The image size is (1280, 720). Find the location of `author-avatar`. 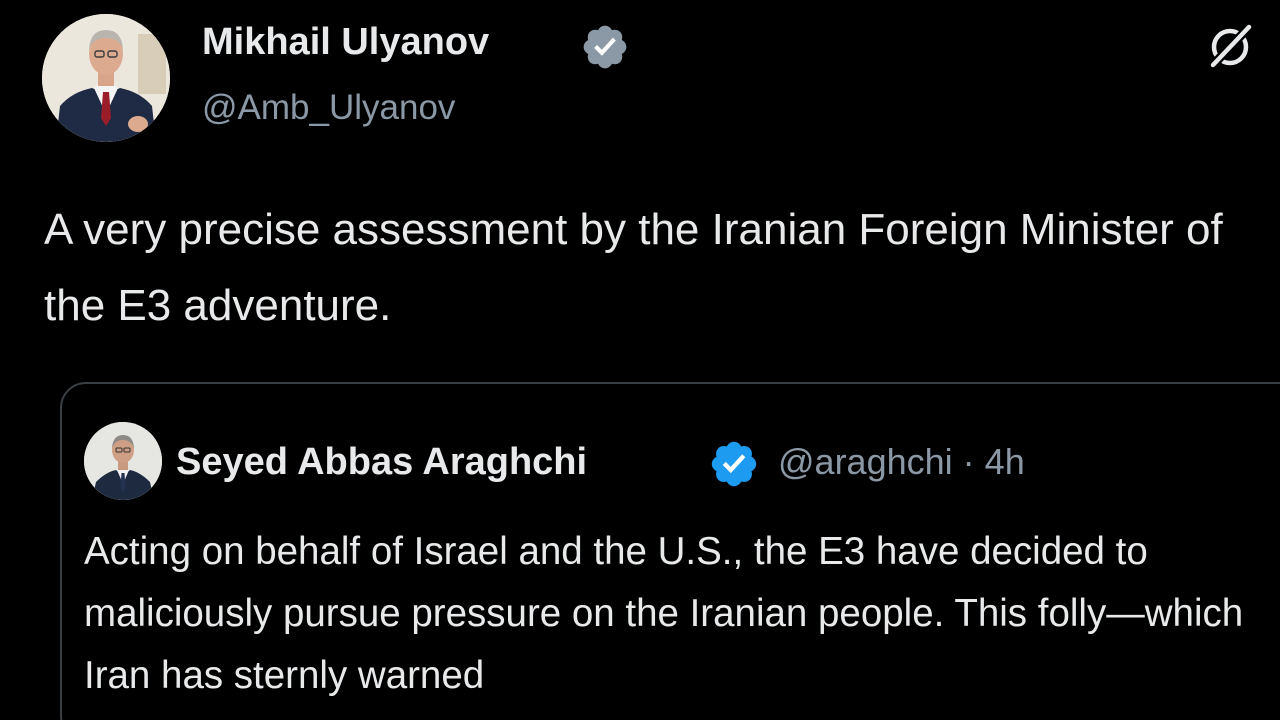

author-avatar is located at coordinates (106, 78).